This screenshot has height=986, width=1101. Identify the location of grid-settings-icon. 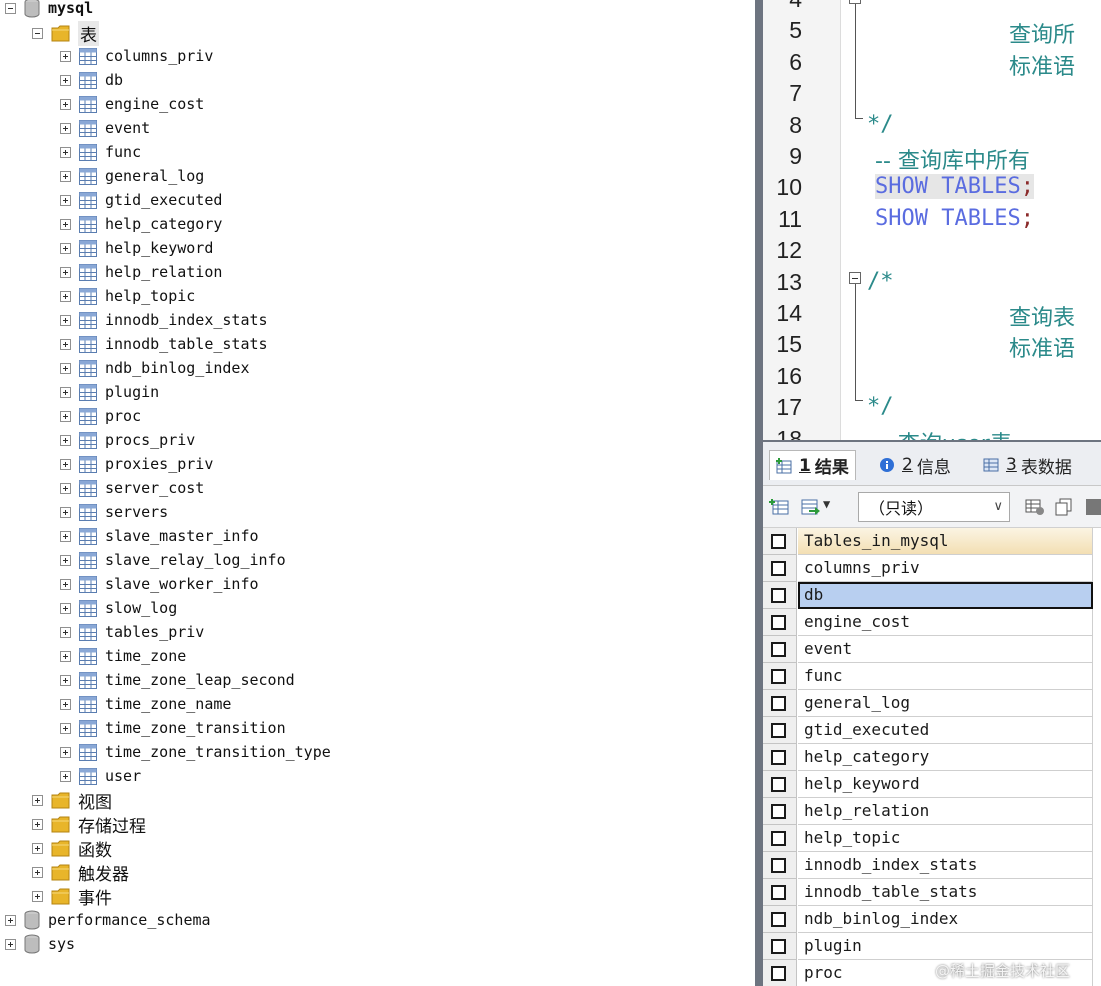
(1035, 507).